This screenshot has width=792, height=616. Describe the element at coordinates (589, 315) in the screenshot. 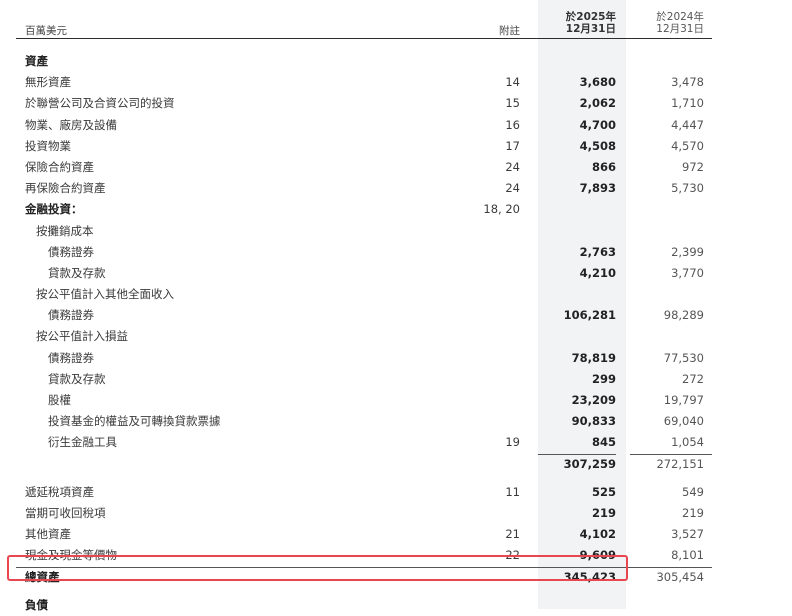

I see `row-current-value: 106,281` at that location.